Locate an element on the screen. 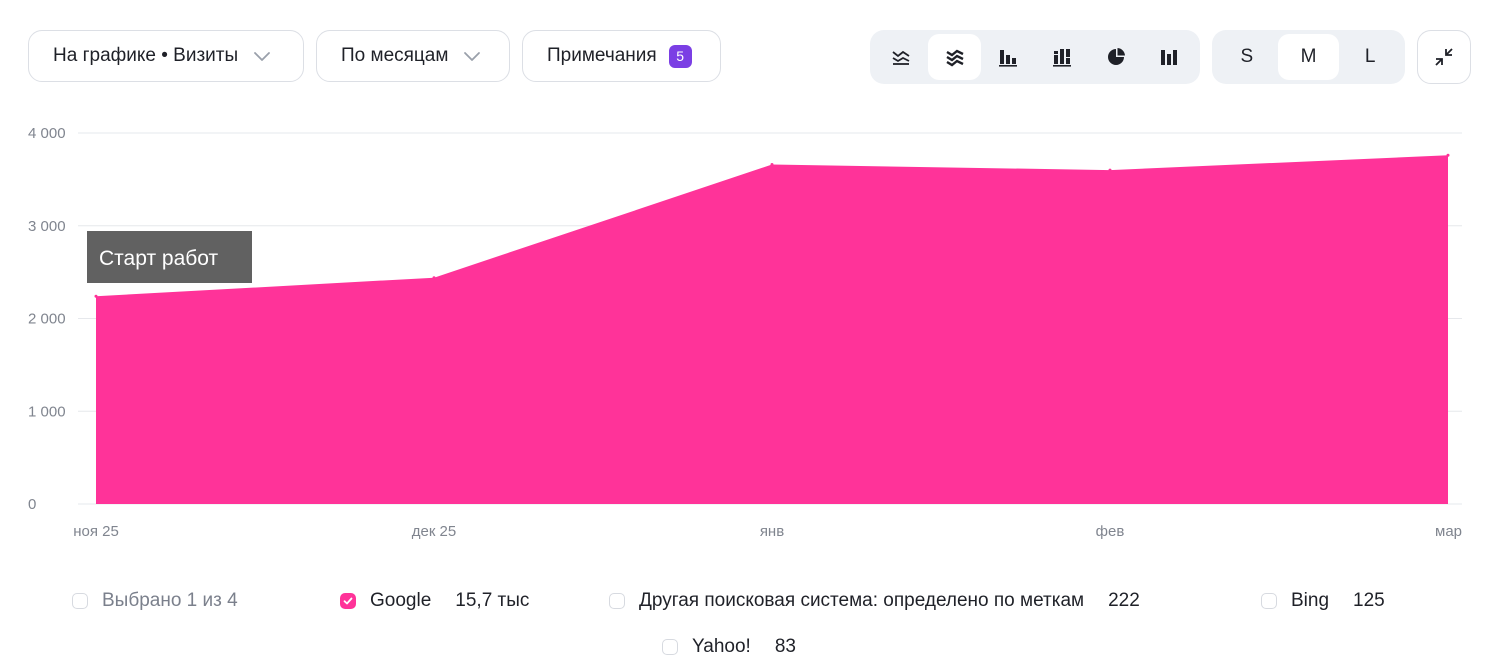  legend-item-google: Google 15,7 тыс is located at coordinates (434, 601).